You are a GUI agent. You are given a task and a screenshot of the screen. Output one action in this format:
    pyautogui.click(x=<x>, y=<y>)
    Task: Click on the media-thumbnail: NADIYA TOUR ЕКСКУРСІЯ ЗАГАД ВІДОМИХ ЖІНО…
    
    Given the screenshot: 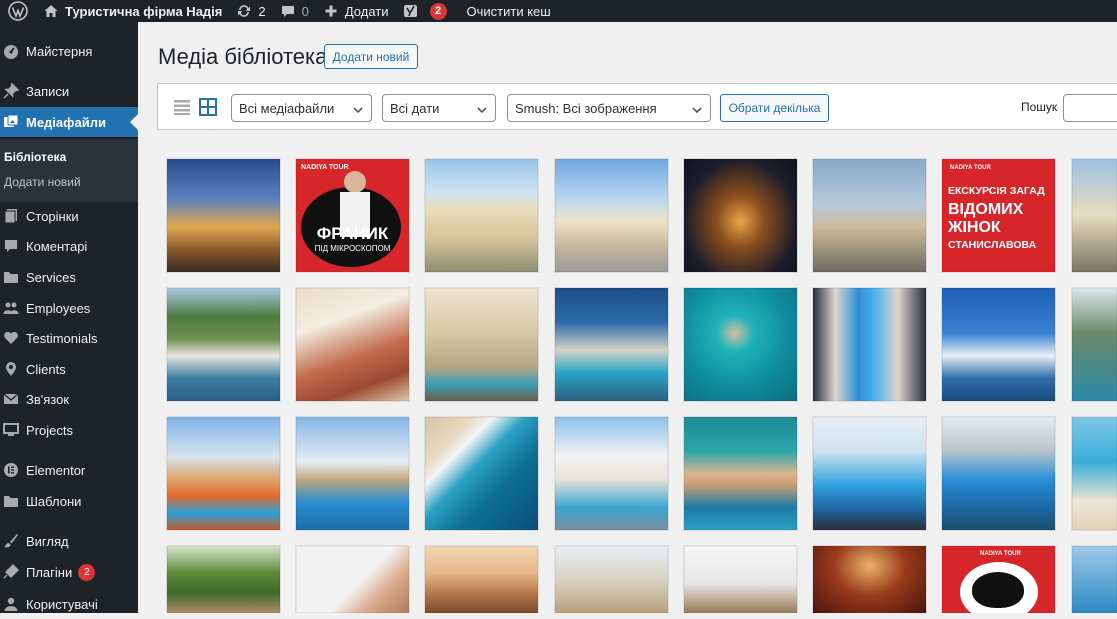 What is the action you would take?
    pyautogui.click(x=998, y=215)
    